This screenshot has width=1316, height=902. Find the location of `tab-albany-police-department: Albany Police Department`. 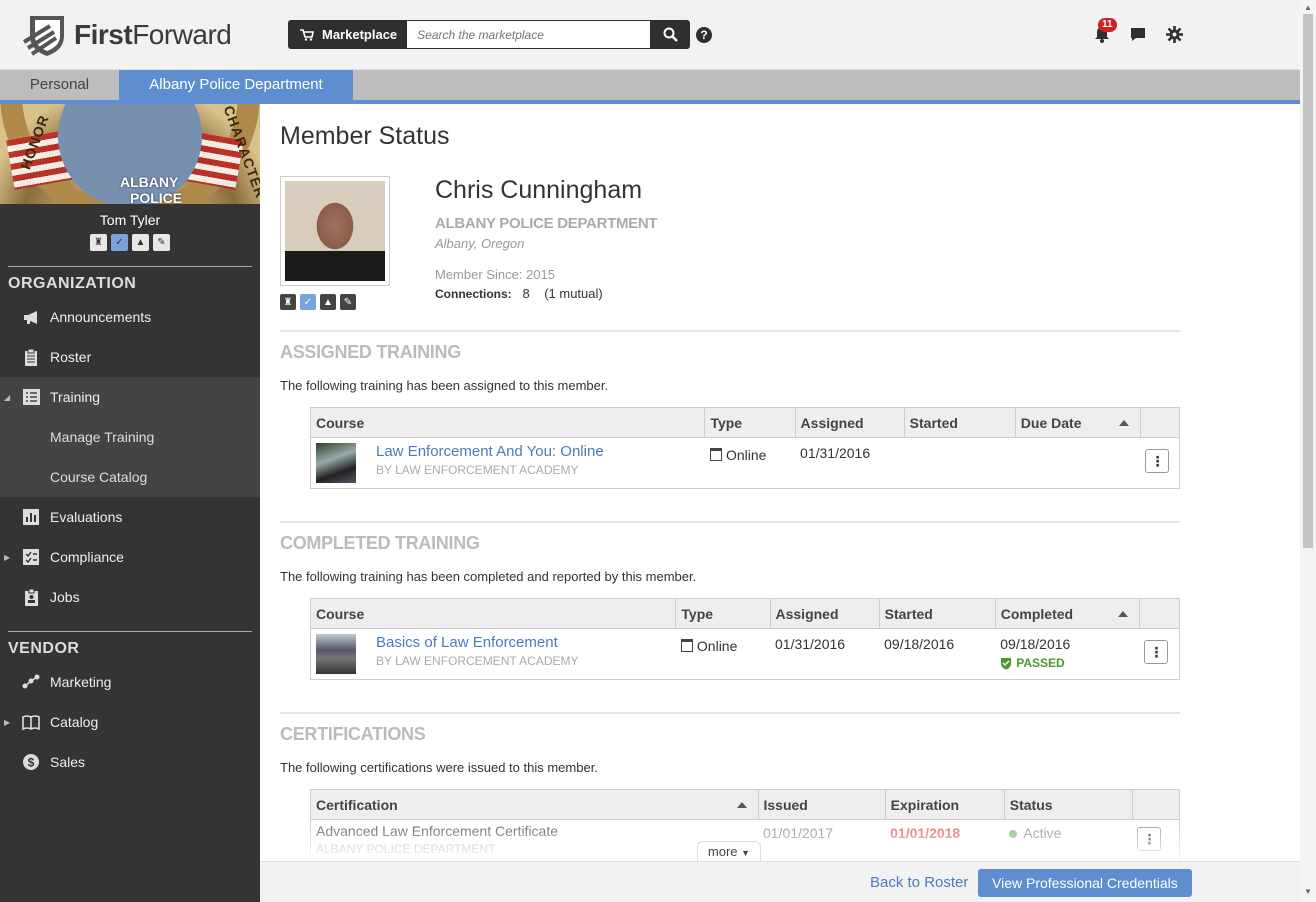

tab-albany-police-department: Albany Police Department is located at coordinates (236, 85).